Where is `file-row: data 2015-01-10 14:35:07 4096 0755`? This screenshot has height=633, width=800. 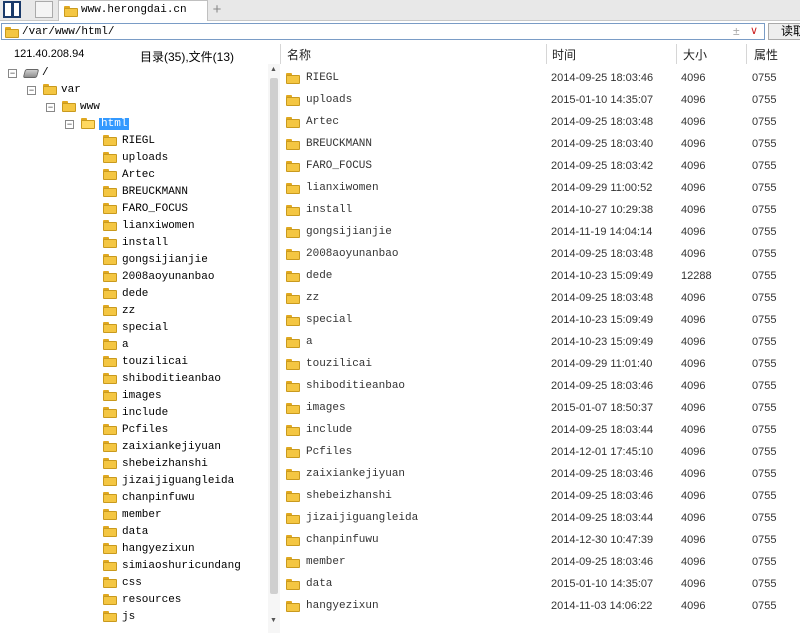 file-row: data 2015-01-10 14:35:07 4096 0755 is located at coordinates (541, 585).